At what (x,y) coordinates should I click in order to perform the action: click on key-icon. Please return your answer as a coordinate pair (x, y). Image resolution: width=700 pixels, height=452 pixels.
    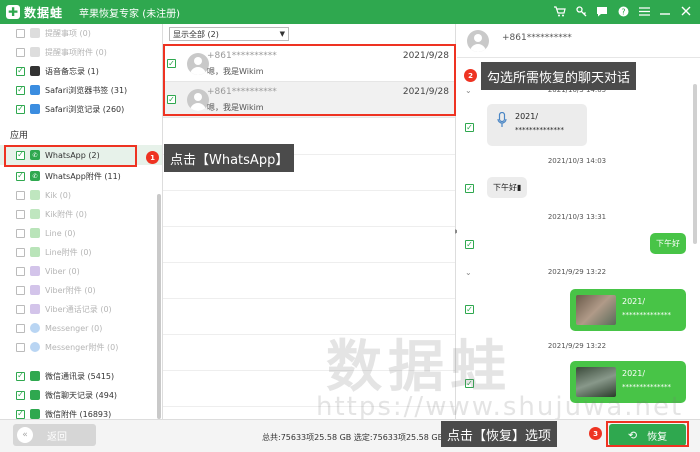
    Looking at the image, I should click on (581, 11).